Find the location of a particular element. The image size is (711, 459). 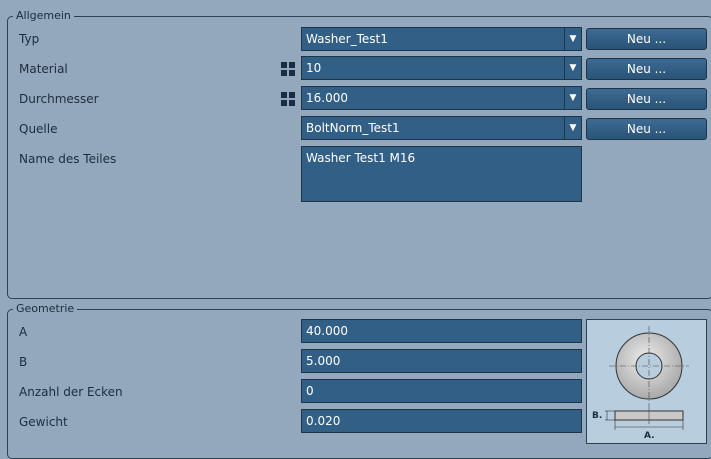

part-name-textarea: Washer Test1 M16 is located at coordinates (441, 174).